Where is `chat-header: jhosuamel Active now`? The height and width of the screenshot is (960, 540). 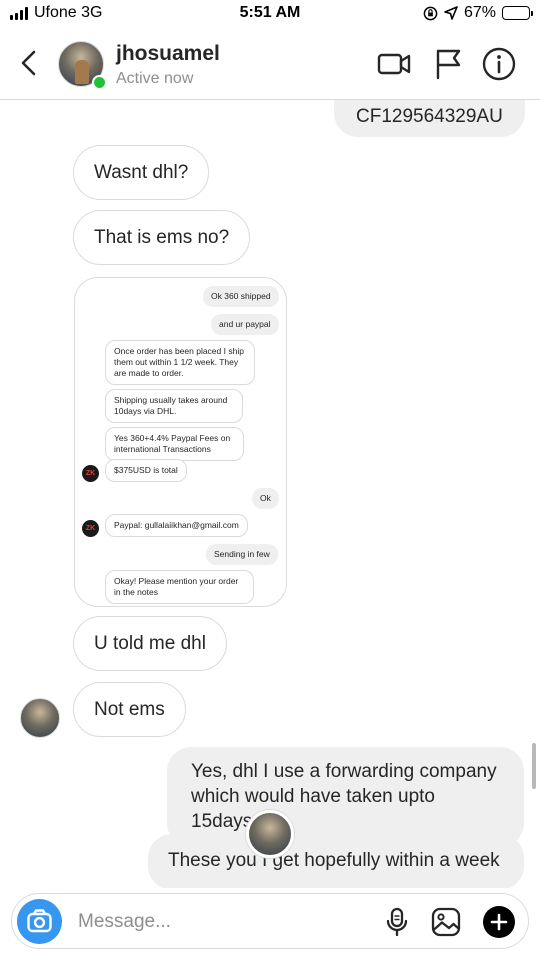 chat-header: jhosuamel Active now is located at coordinates (270, 63).